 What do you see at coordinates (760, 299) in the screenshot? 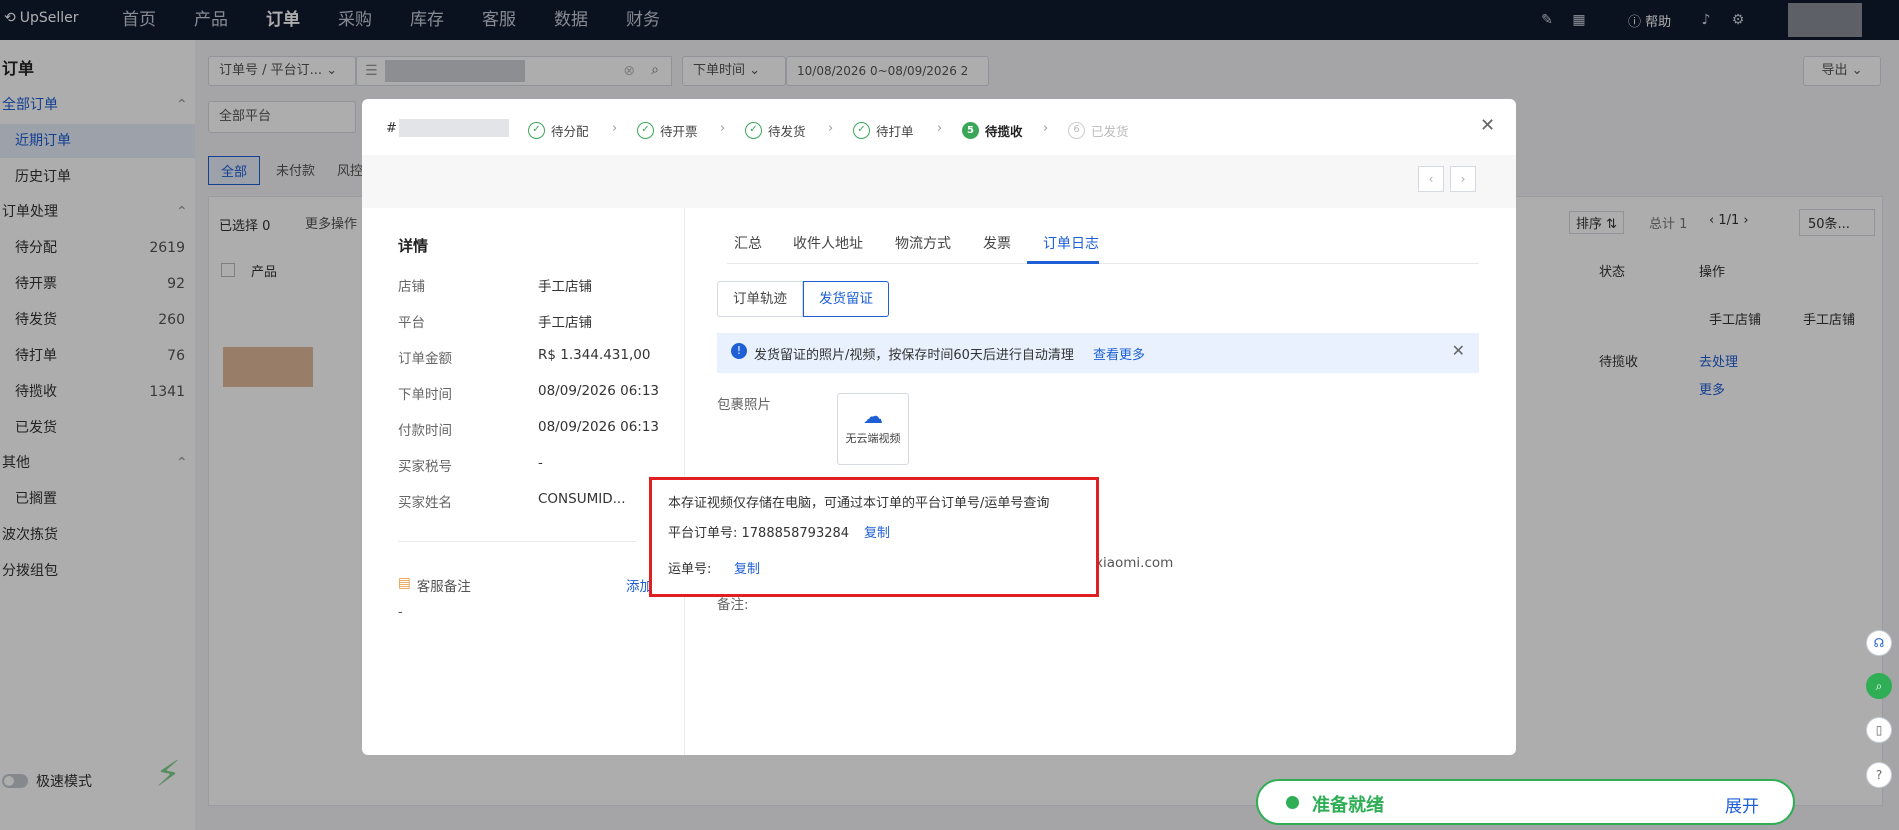
I see `subtab-order-track: 订单轨迹` at bounding box center [760, 299].